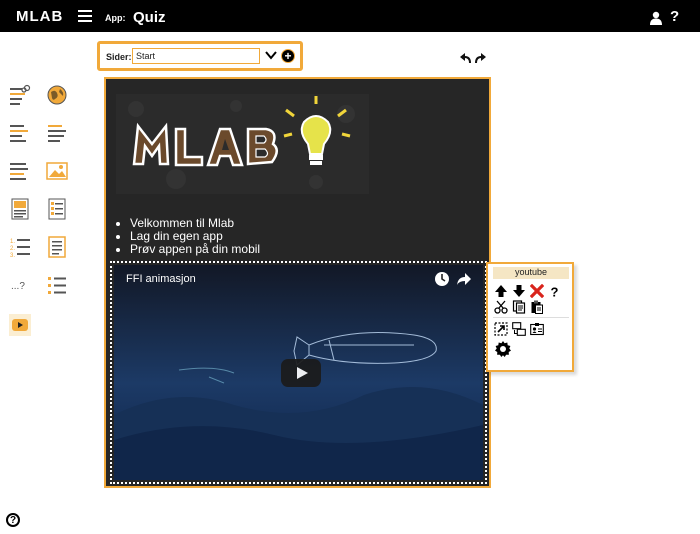 Image resolution: width=700 pixels, height=534 pixels. What do you see at coordinates (501, 291) in the screenshot?
I see `move-up-icon` at bounding box center [501, 291].